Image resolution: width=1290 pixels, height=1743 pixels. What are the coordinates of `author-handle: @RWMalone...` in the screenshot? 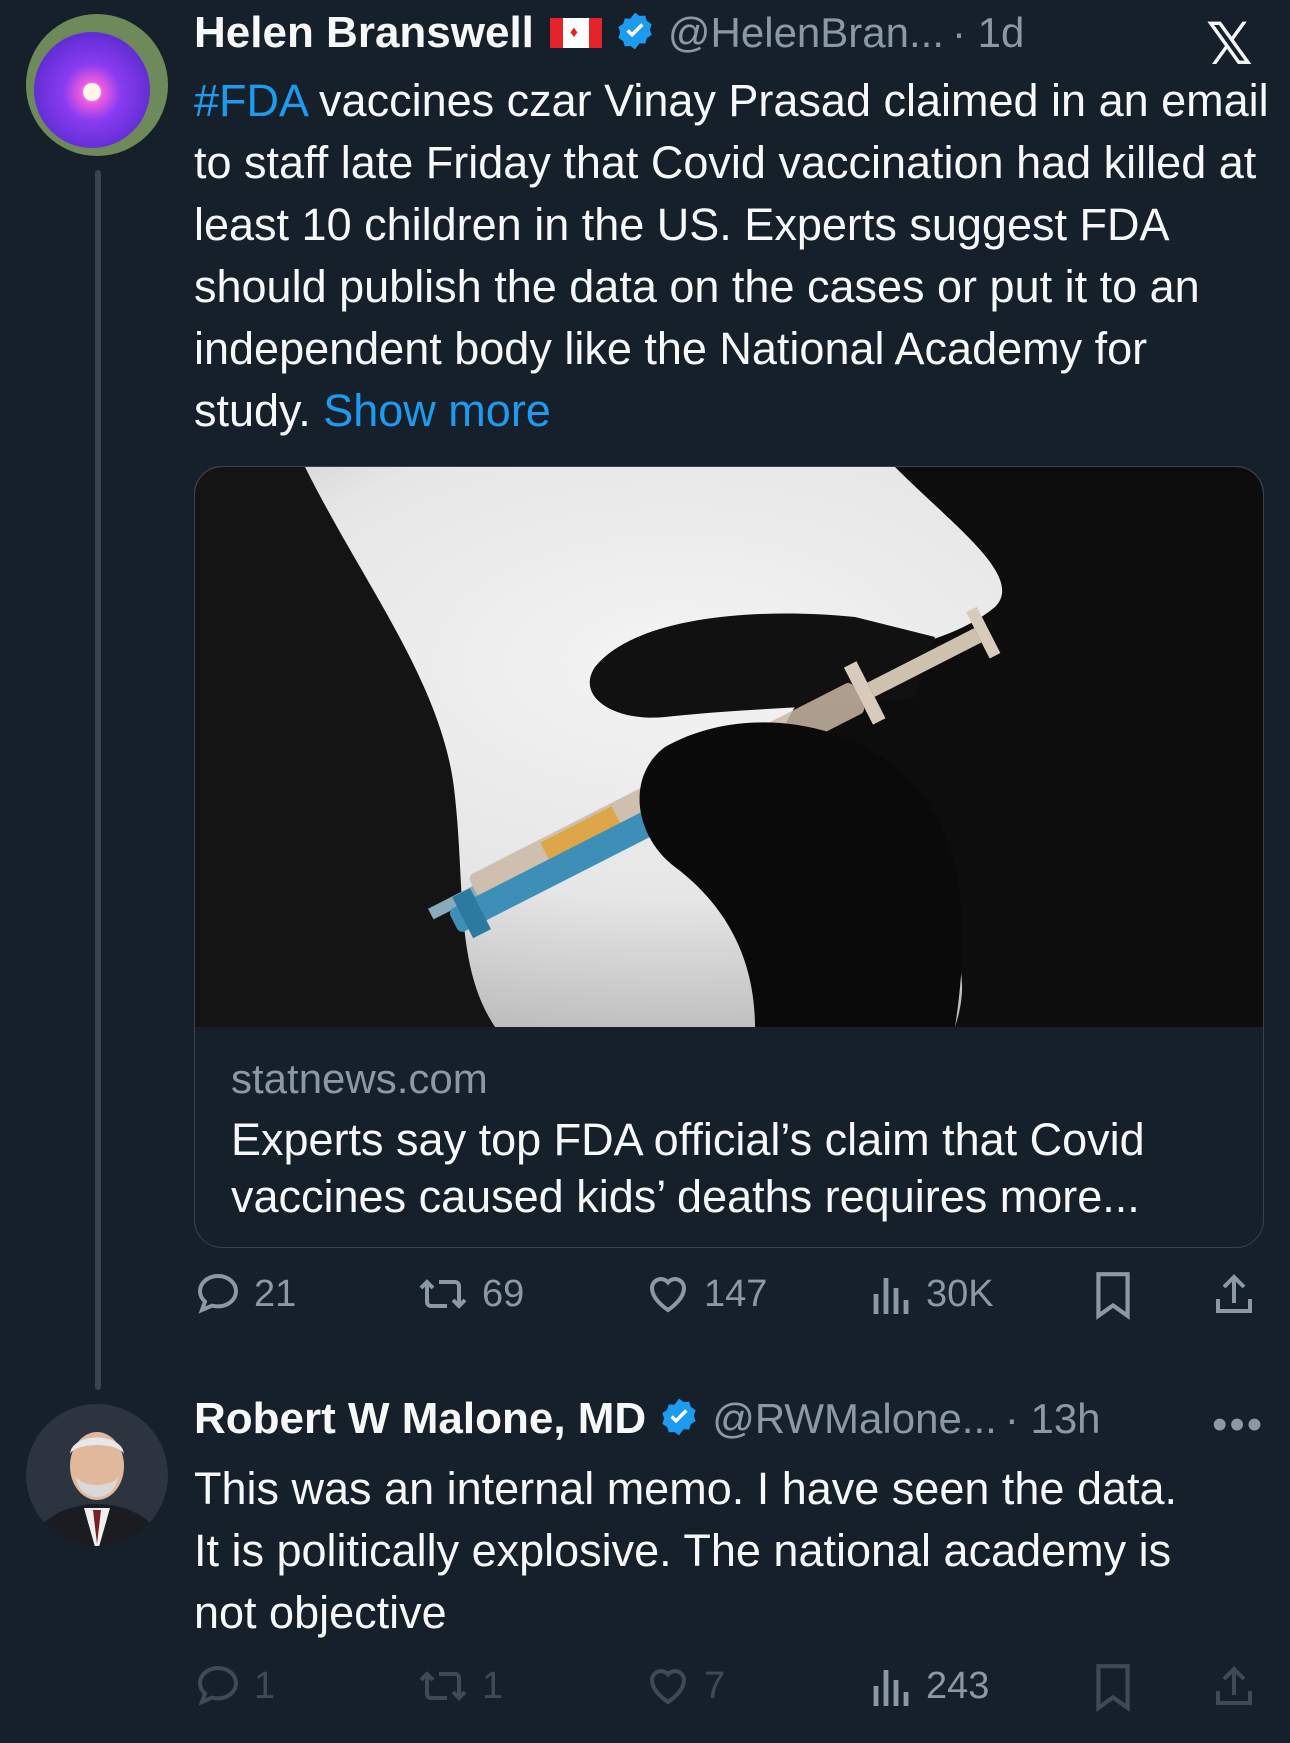 It's located at (854, 1419).